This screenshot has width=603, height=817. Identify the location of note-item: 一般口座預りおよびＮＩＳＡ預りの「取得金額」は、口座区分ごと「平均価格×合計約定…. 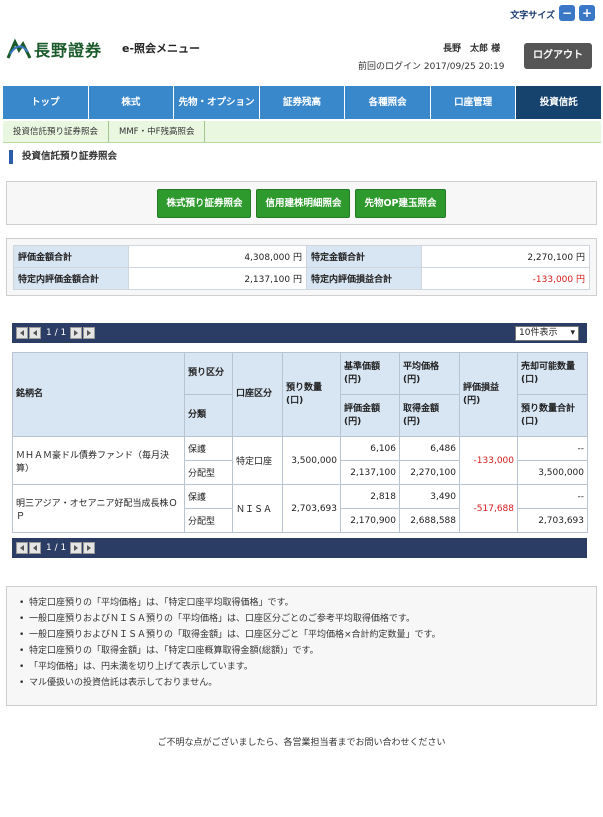
(301, 635).